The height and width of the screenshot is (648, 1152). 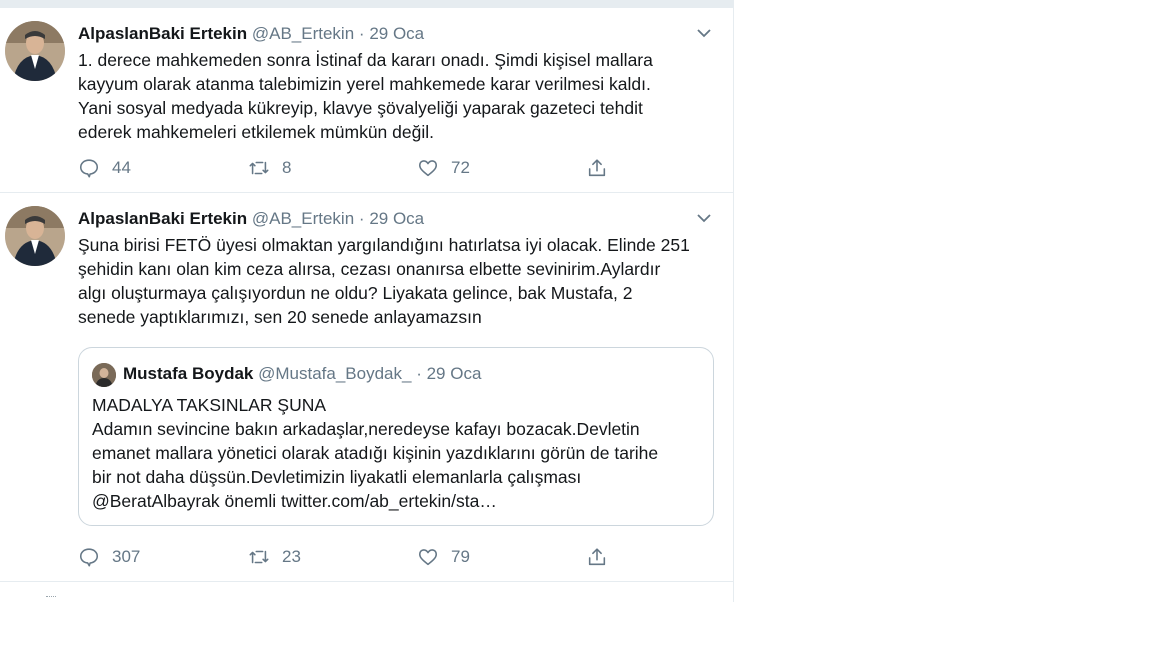 What do you see at coordinates (51, 598) in the screenshot?
I see `next-tweet-edge` at bounding box center [51, 598].